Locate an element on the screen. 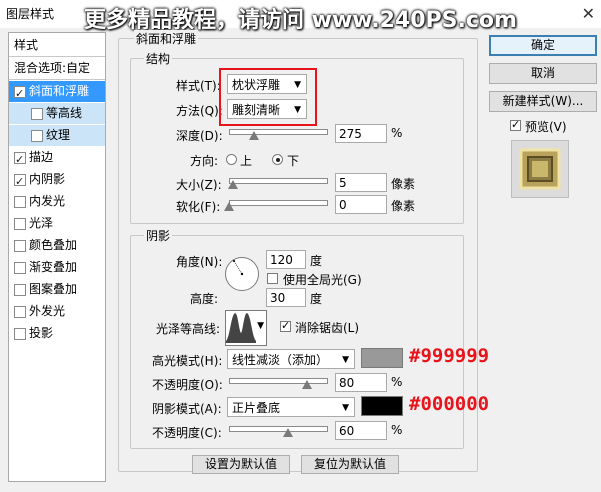 Image resolution: width=601 pixels, height=492 pixels. bevel-emboss-title: 斜面和浮雕 is located at coordinates (166, 38).